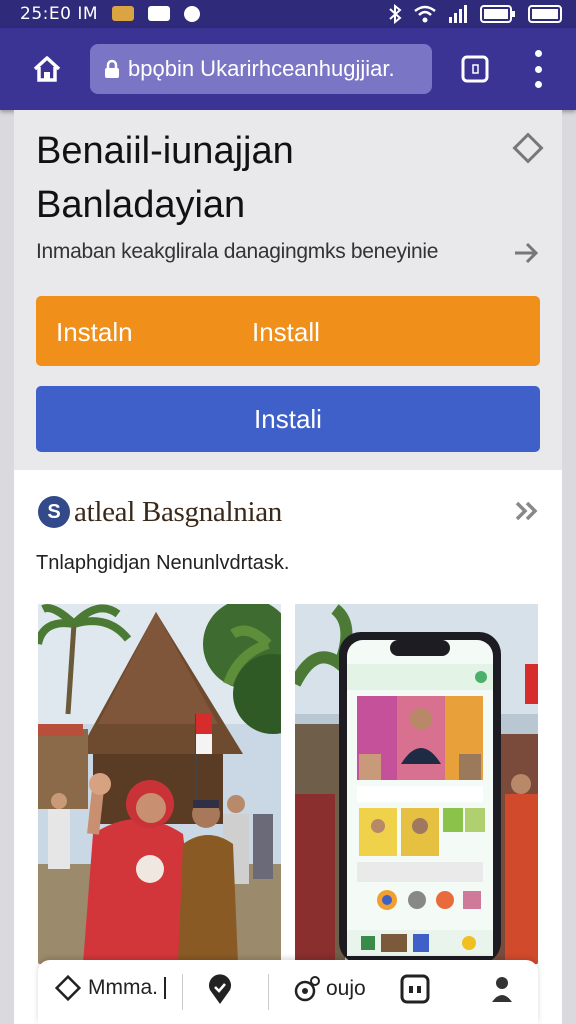 The image size is (576, 1024). I want to click on tabs-button, so click(475, 69).